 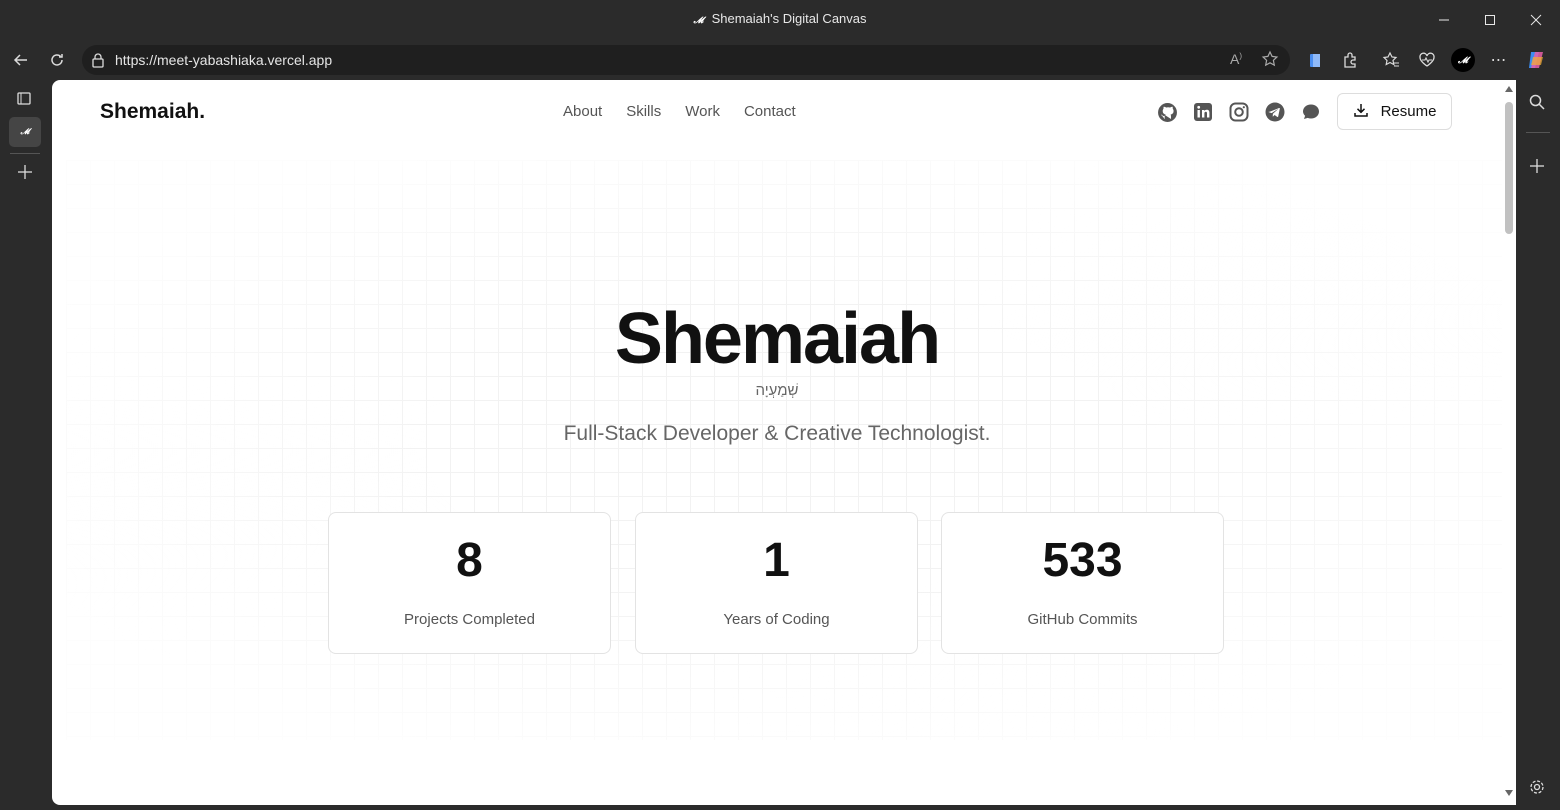 I want to click on resume-label: Resume, so click(x=1408, y=111).